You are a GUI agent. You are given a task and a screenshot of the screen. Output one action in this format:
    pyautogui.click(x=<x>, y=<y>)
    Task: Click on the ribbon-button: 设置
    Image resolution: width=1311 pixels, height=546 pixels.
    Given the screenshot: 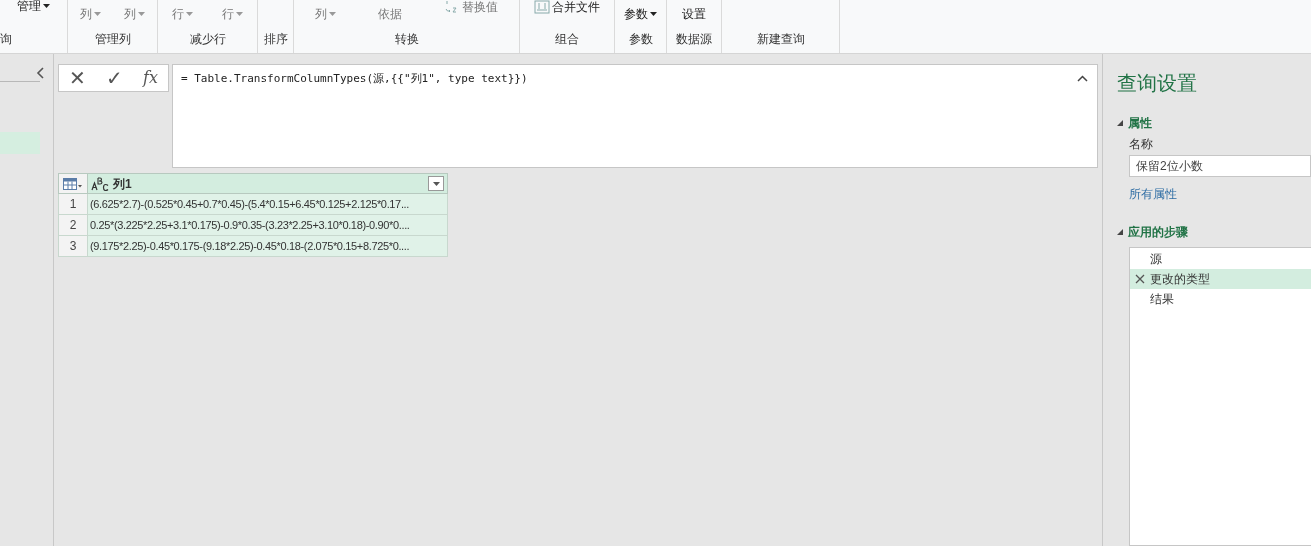 What is the action you would take?
    pyautogui.click(x=694, y=14)
    